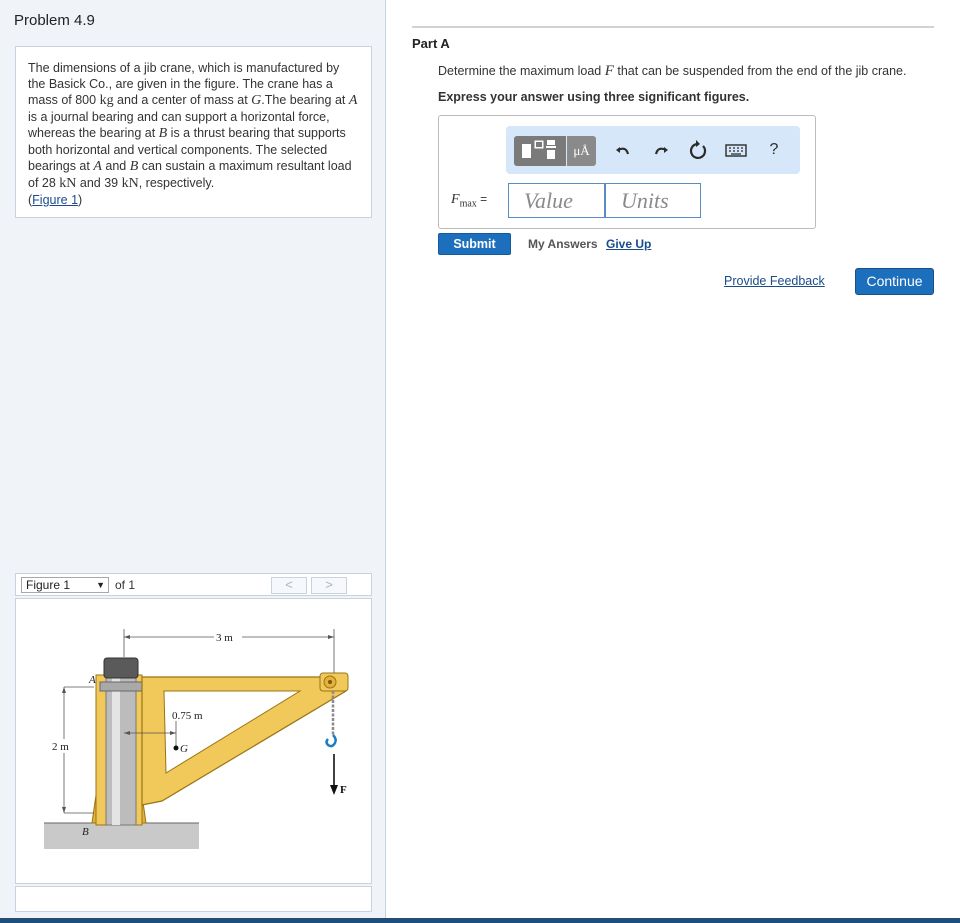  Describe the element at coordinates (100, 585) in the screenshot. I see `caret-down-icon: ▼` at that location.